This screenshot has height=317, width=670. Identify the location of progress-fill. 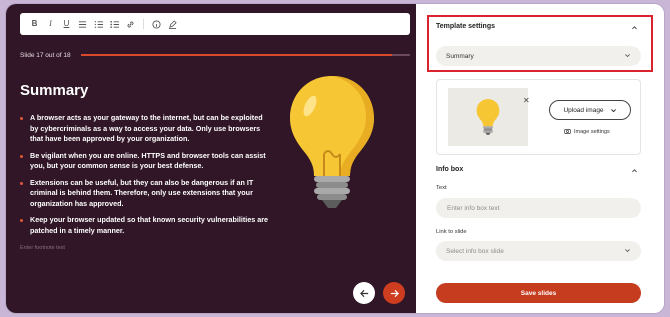
(236, 55).